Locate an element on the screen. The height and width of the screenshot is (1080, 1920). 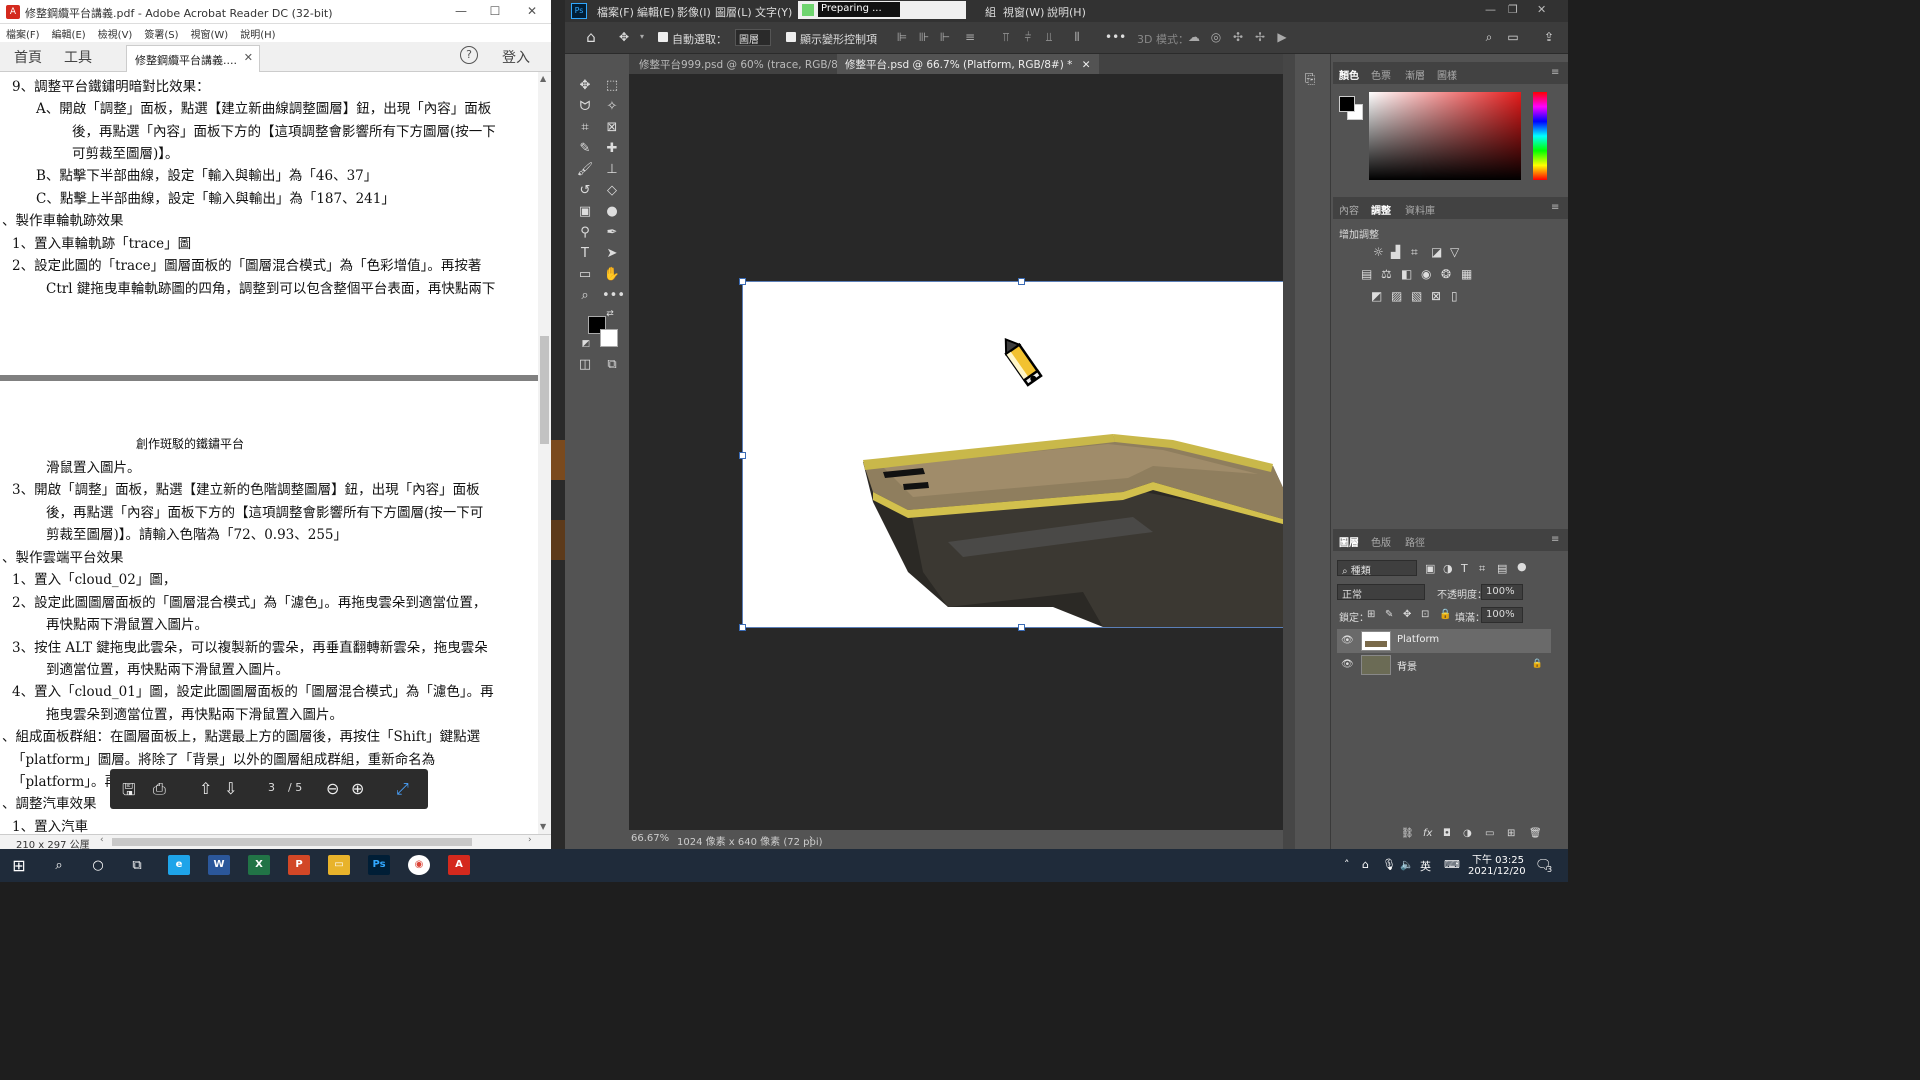
menu-edit: 編輯(E) is located at coordinates (69, 32).